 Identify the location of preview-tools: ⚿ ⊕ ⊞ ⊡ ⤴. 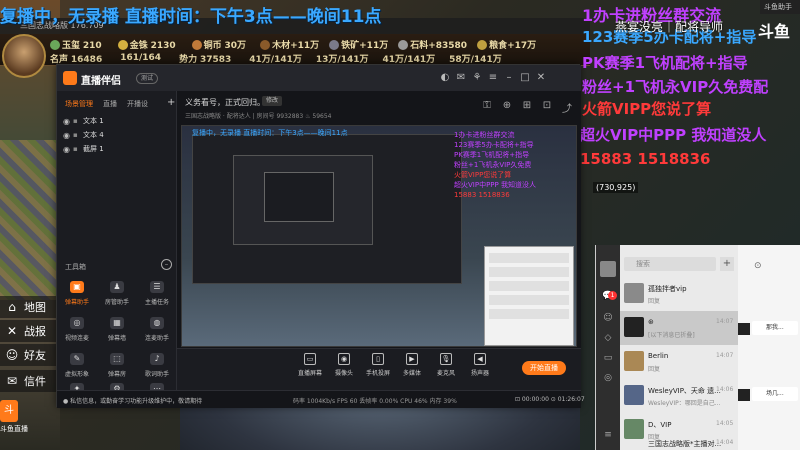
(527, 107).